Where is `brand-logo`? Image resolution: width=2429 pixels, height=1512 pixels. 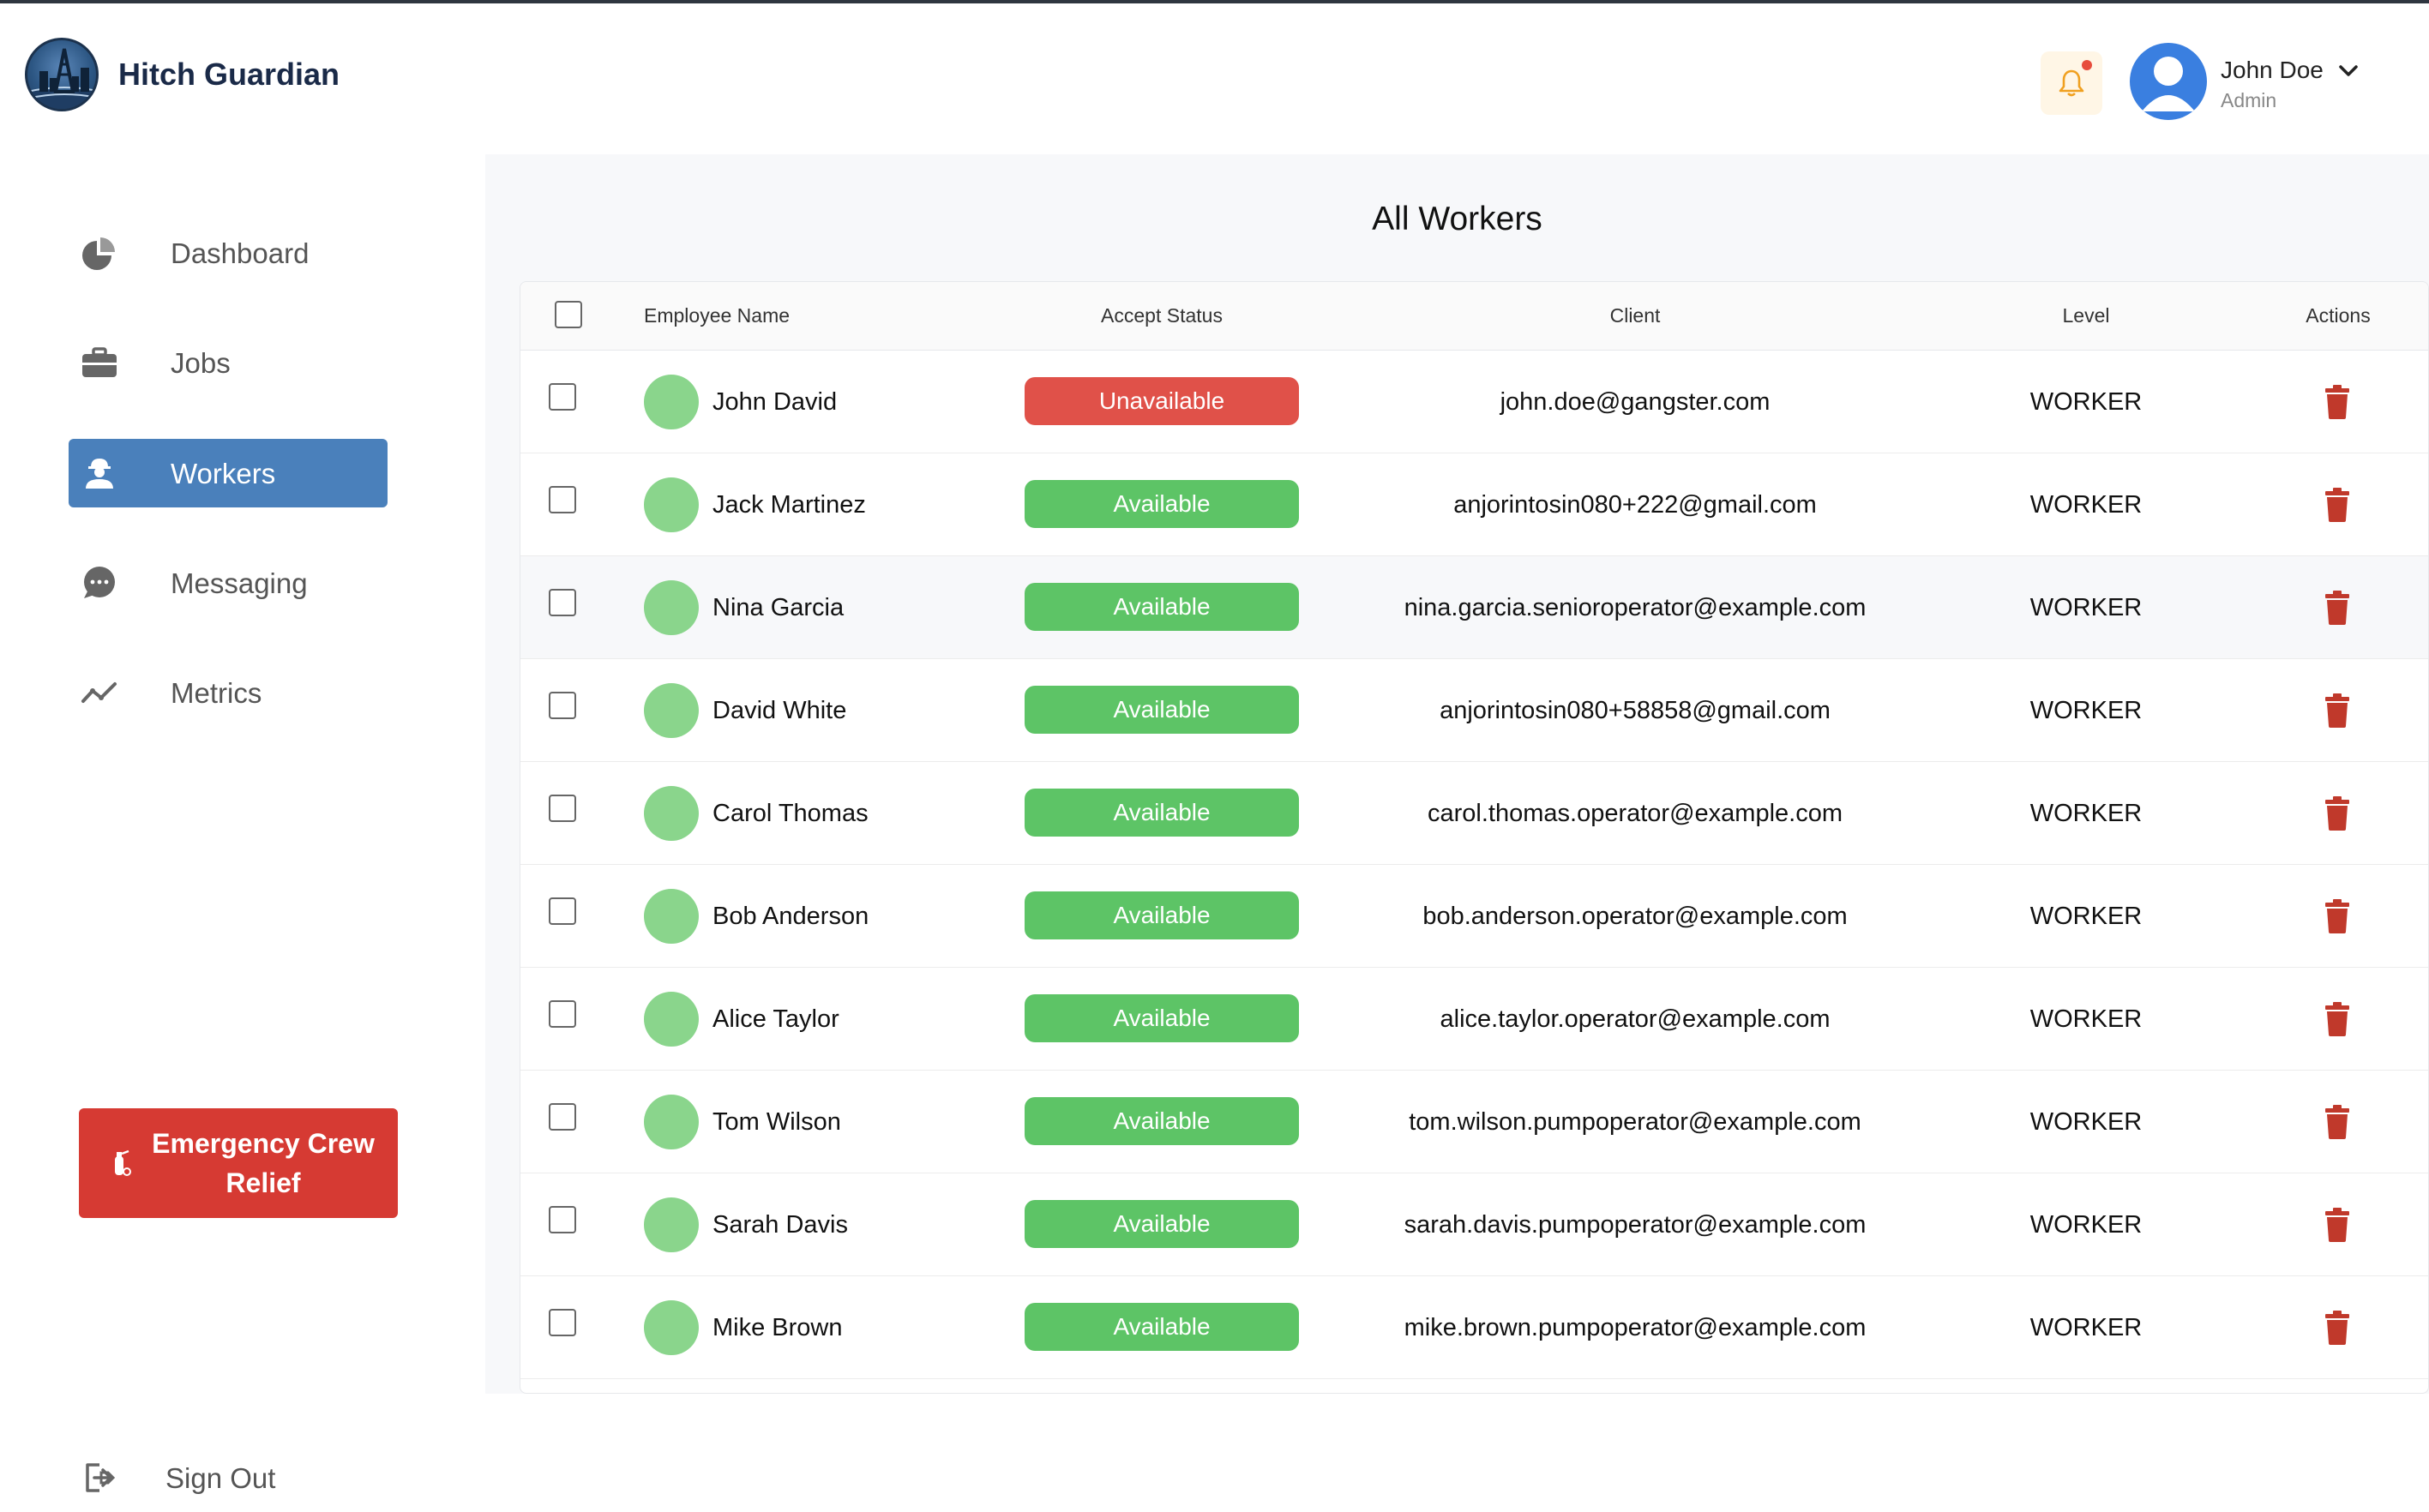 brand-logo is located at coordinates (62, 74).